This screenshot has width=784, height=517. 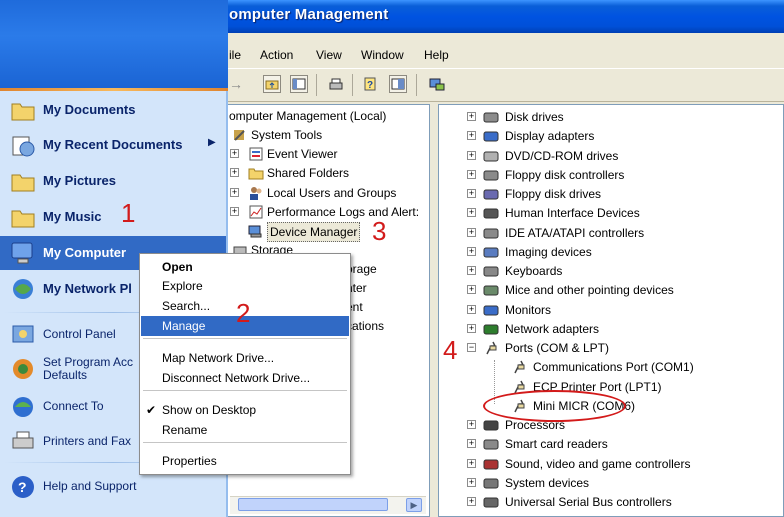 What do you see at coordinates (471, 347) in the screenshot?
I see `collapse-toggle: −` at bounding box center [471, 347].